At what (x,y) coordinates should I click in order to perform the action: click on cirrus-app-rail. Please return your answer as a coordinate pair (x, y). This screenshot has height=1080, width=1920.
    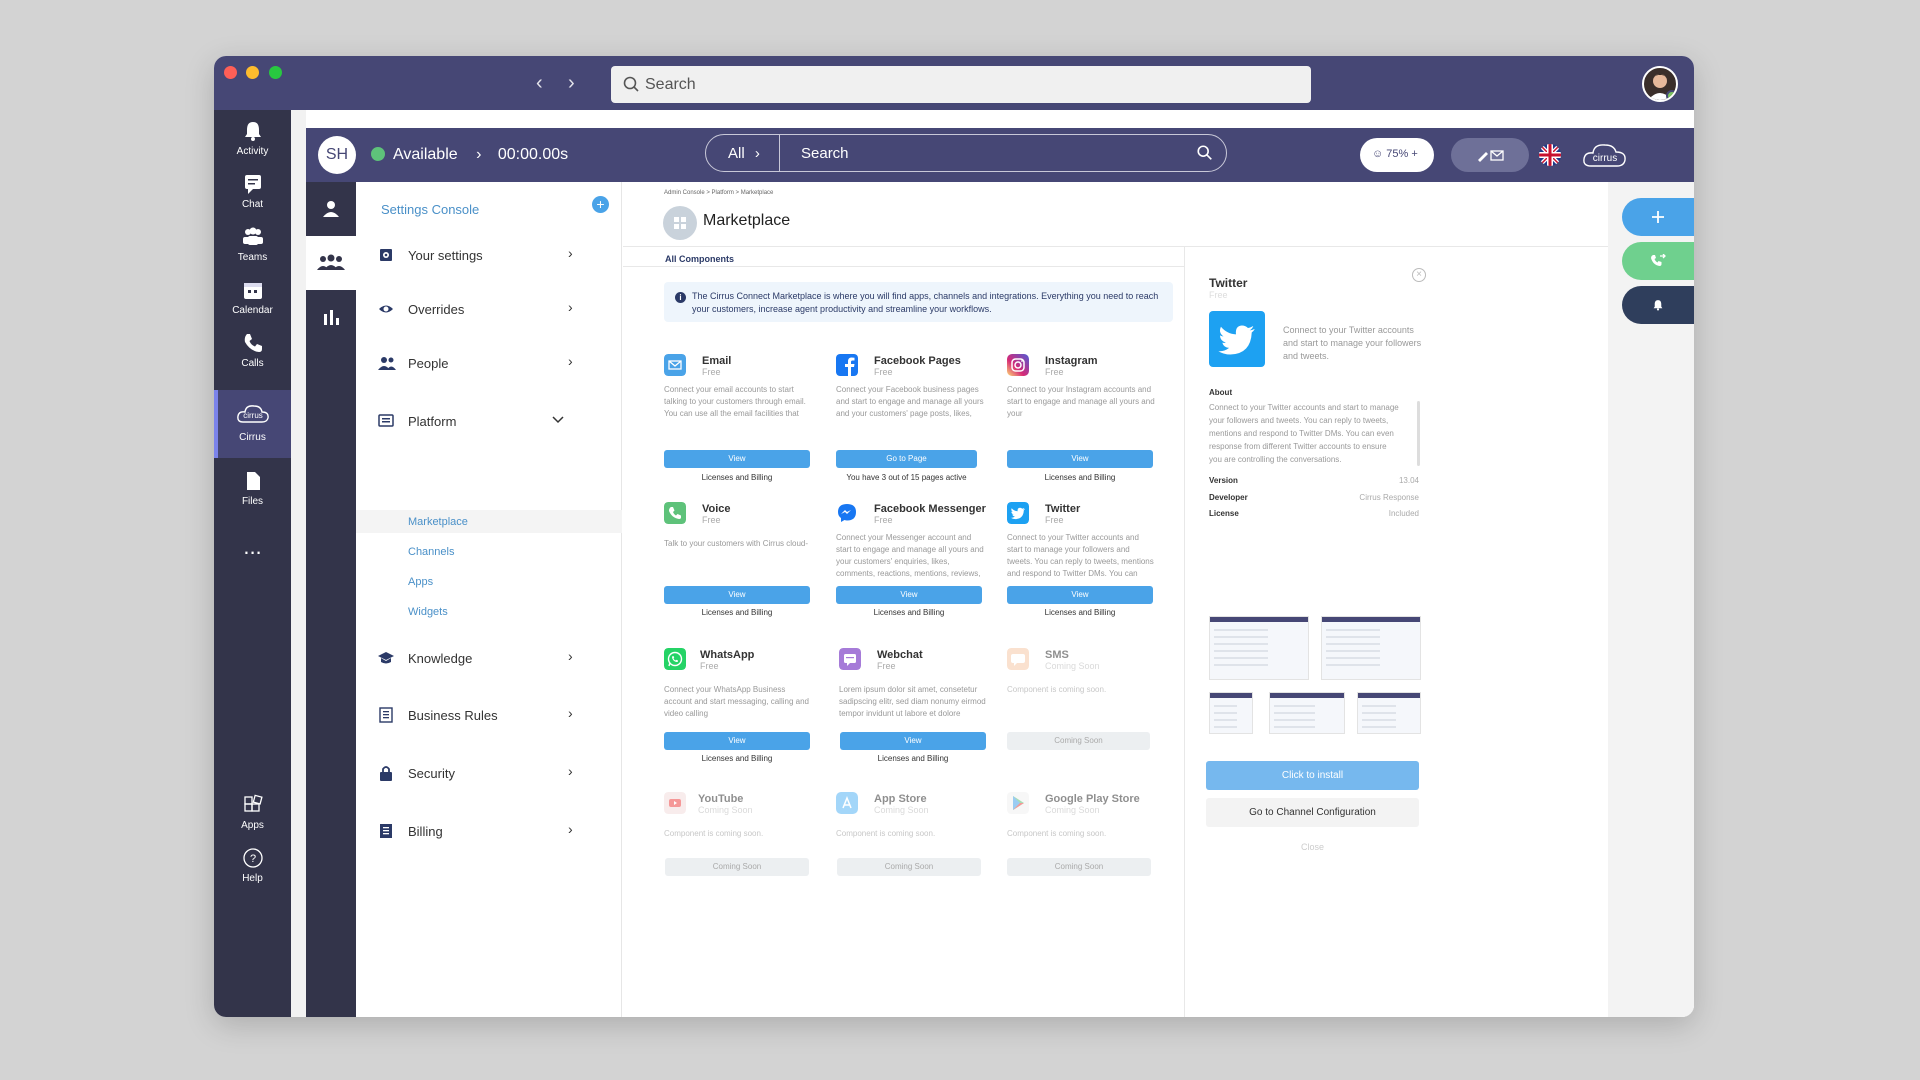
    Looking at the image, I should click on (331, 599).